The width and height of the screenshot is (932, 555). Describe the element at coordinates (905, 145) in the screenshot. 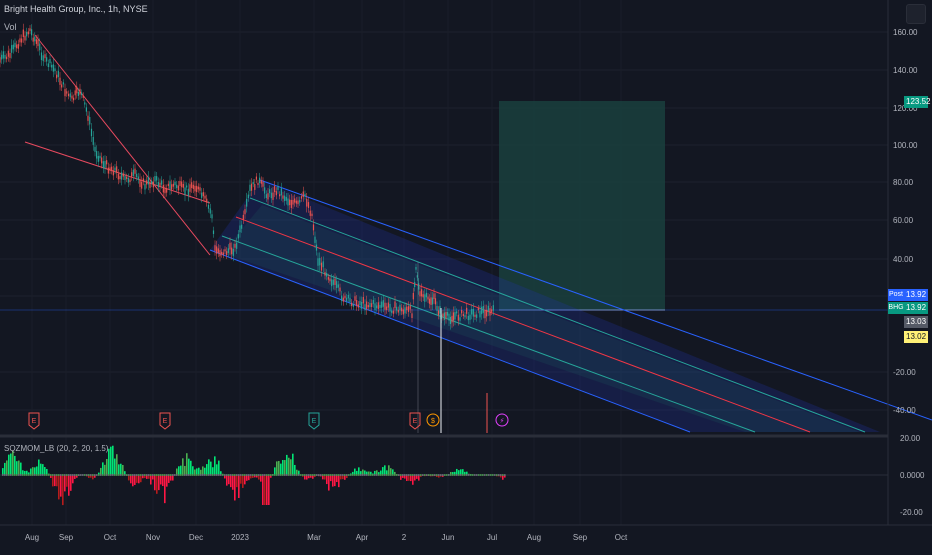

I see `price-tick-label: 100.00` at that location.